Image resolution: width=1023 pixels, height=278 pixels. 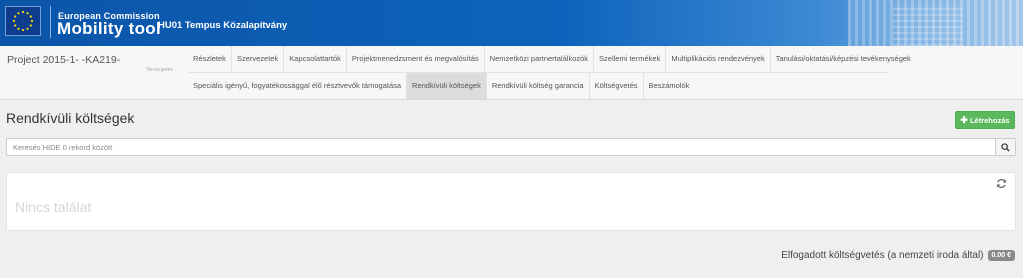 I want to click on project-title: Project 2015-1- -KA219-, so click(x=64, y=60).